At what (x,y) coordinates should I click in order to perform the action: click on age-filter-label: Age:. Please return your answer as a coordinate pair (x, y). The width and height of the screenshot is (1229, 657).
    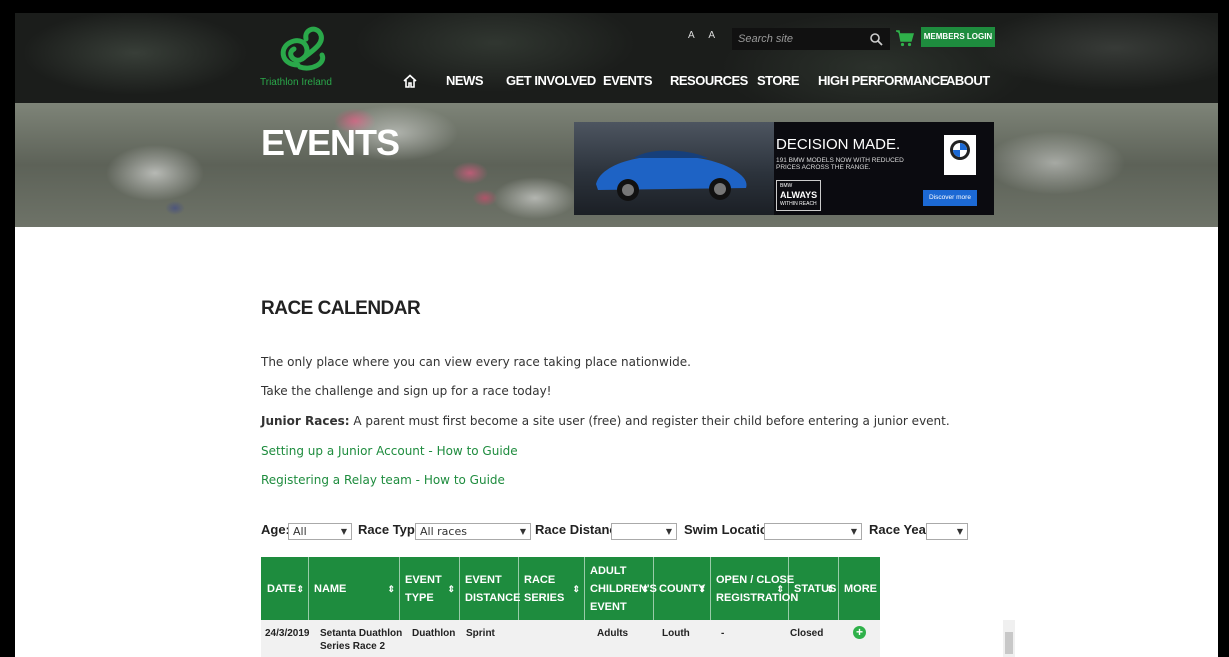
    Looking at the image, I should click on (275, 529).